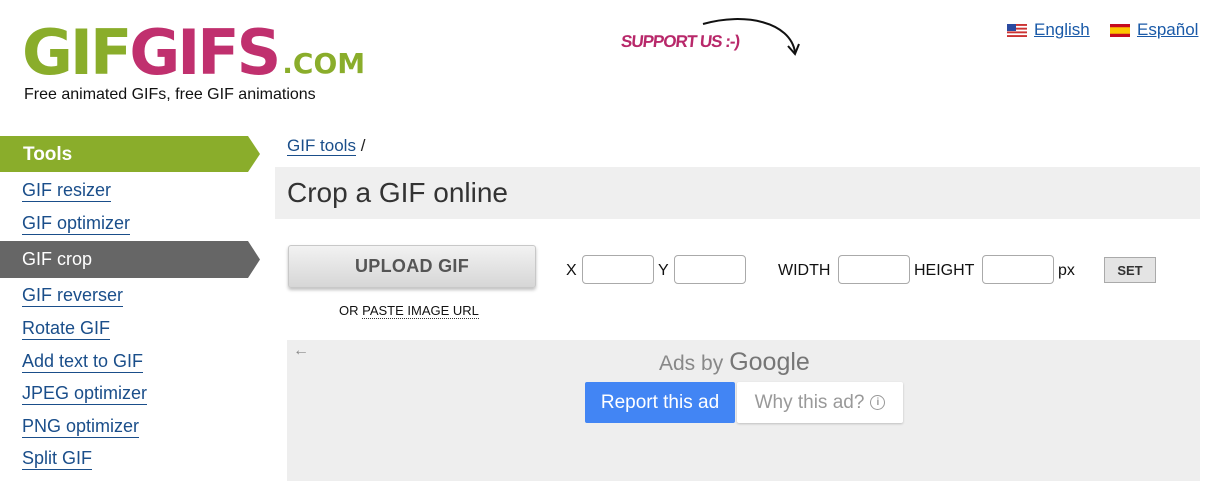 This screenshot has width=1212, height=481. I want to click on breadcrumb: GIF tools /, so click(326, 146).